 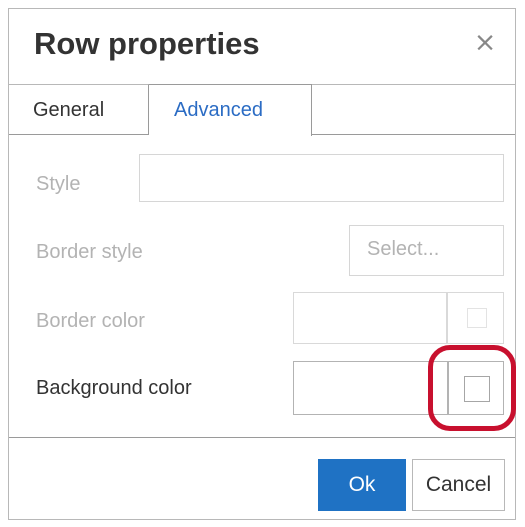 I want to click on style-label: Style, so click(x=58, y=184).